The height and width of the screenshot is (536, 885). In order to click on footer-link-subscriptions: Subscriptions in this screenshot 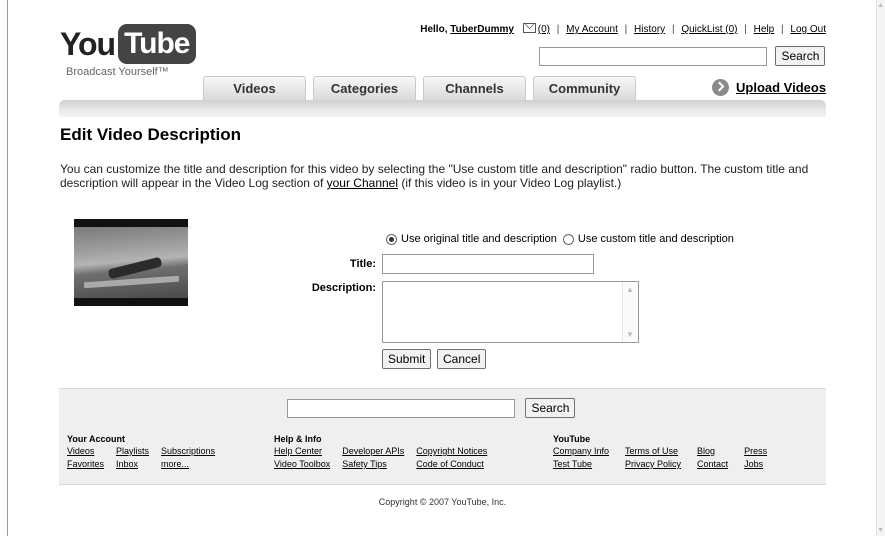, I will do `click(188, 451)`.